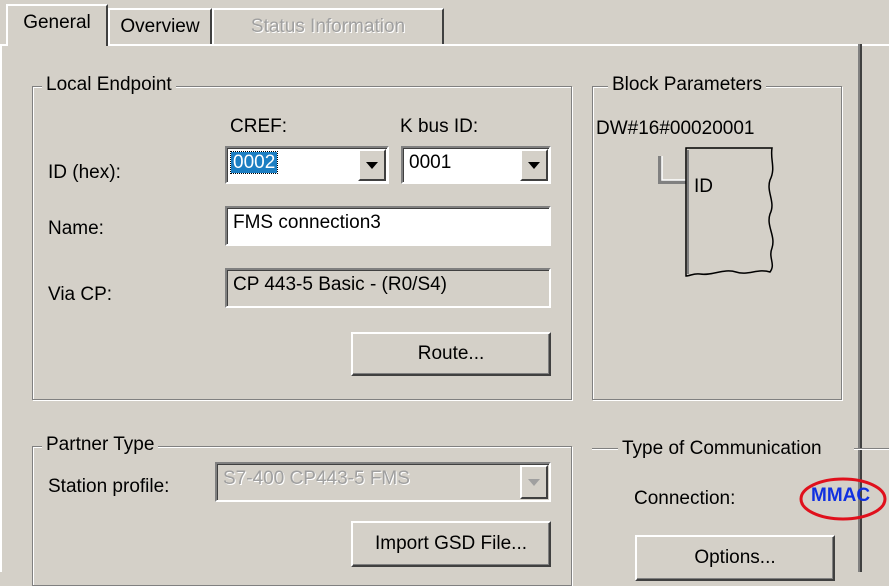 Image resolution: width=889 pixels, height=586 pixels. I want to click on block-parameters-title: Block Parameters, so click(687, 85).